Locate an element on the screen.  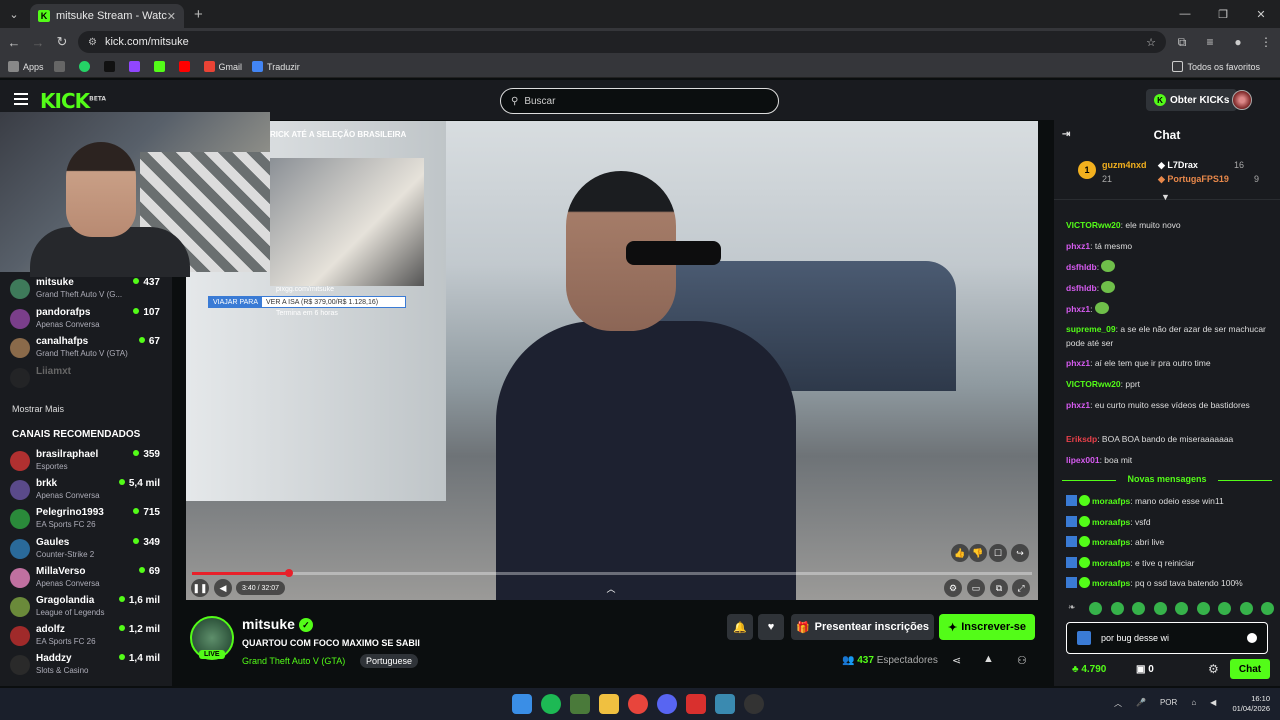
report-icon: ▲ is located at coordinates (988, 659).